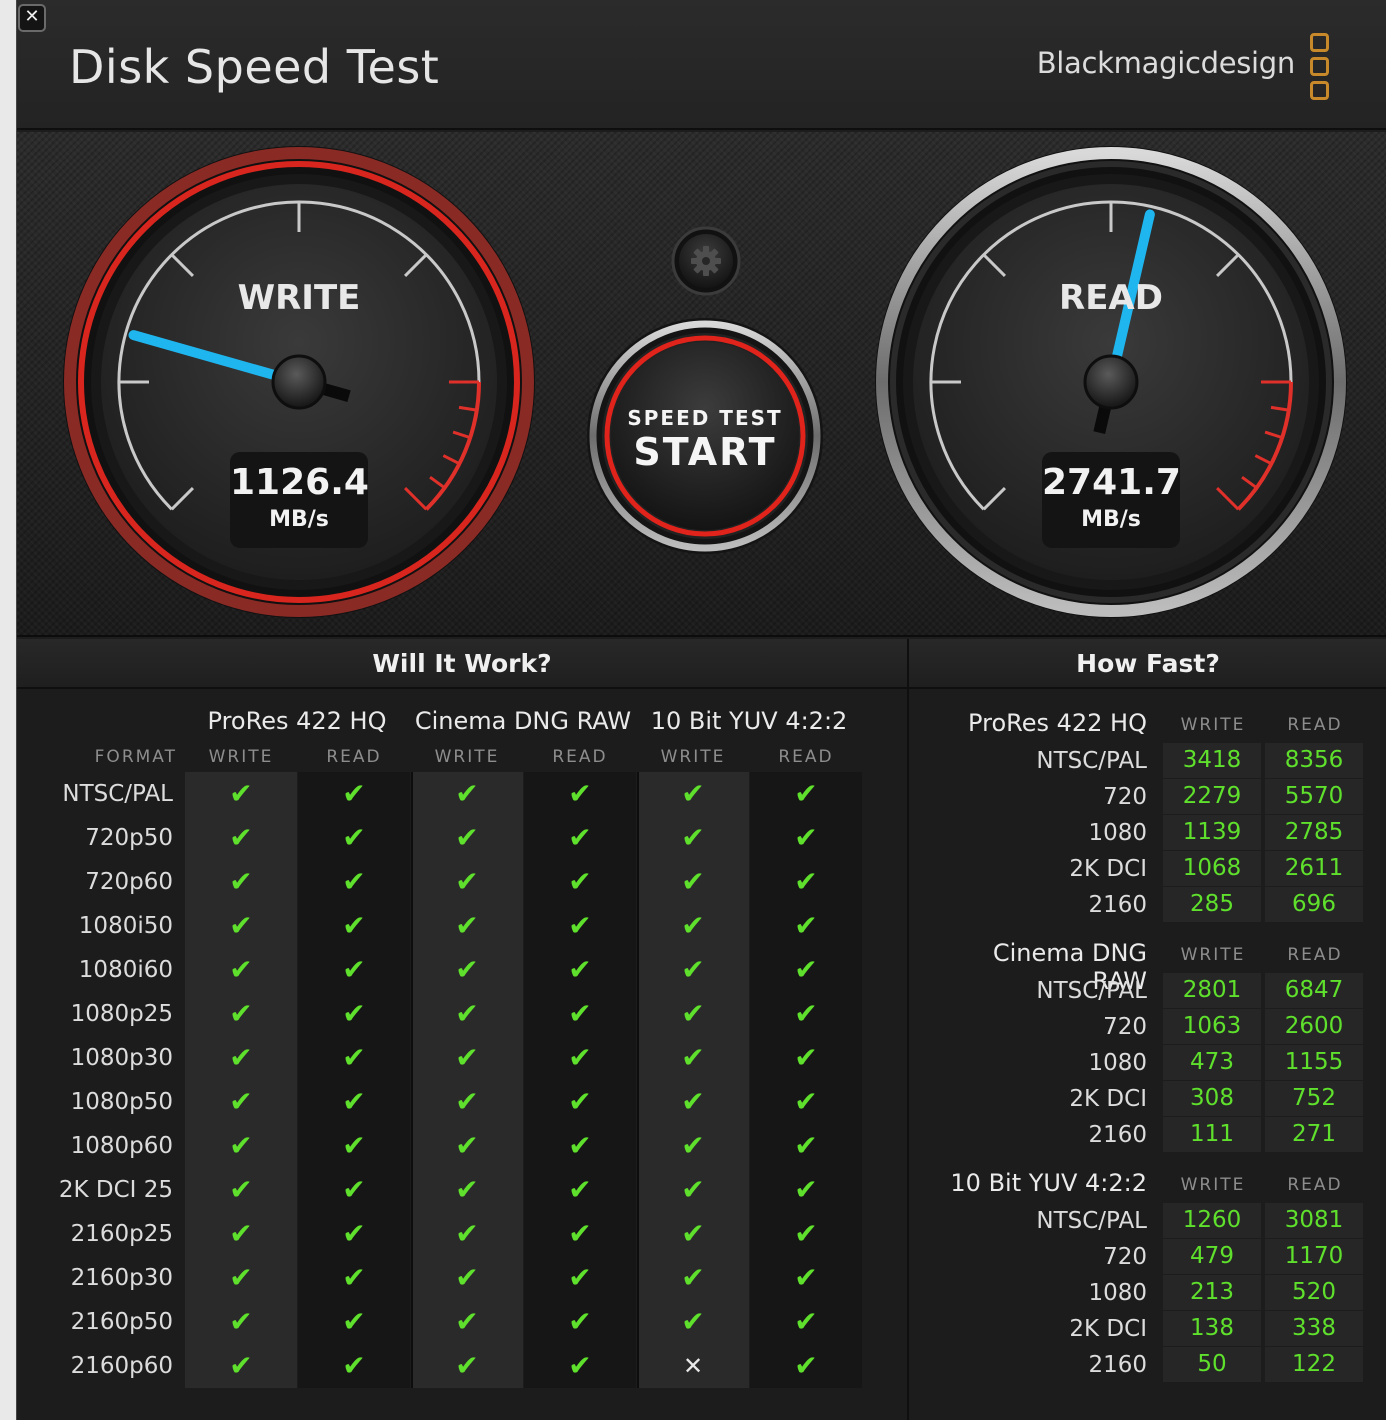 The width and height of the screenshot is (1386, 1420). Describe the element at coordinates (580, 757) in the screenshot. I see `sub-column-header: READ` at that location.